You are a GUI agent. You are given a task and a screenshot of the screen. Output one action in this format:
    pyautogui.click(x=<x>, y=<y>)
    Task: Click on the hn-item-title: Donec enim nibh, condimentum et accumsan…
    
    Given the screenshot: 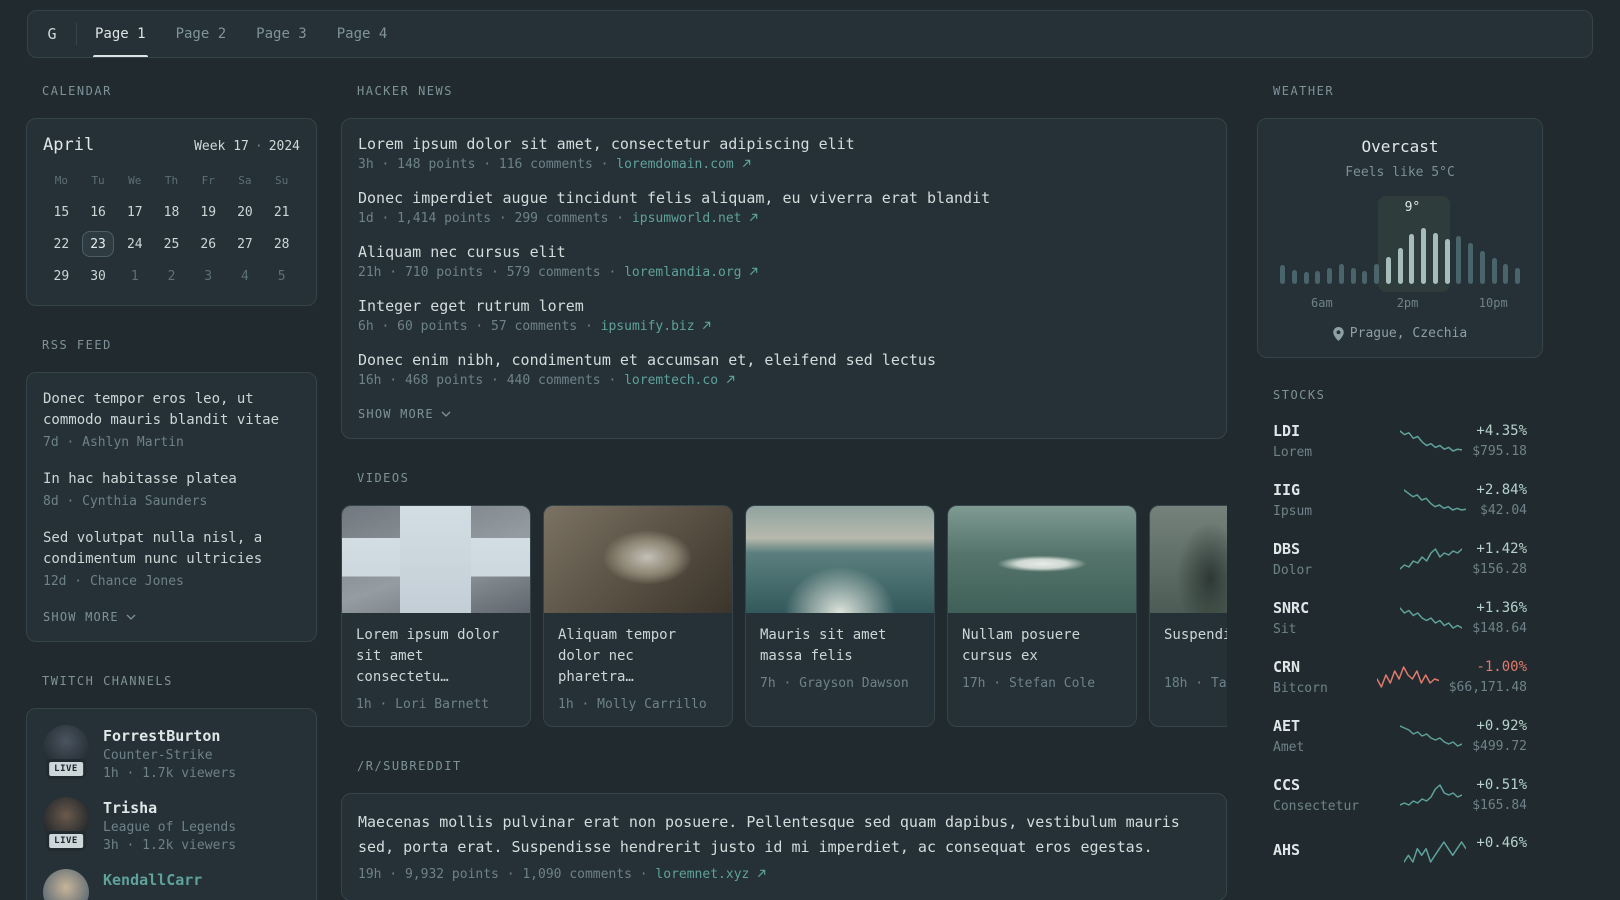 What is the action you would take?
    pyautogui.click(x=784, y=360)
    